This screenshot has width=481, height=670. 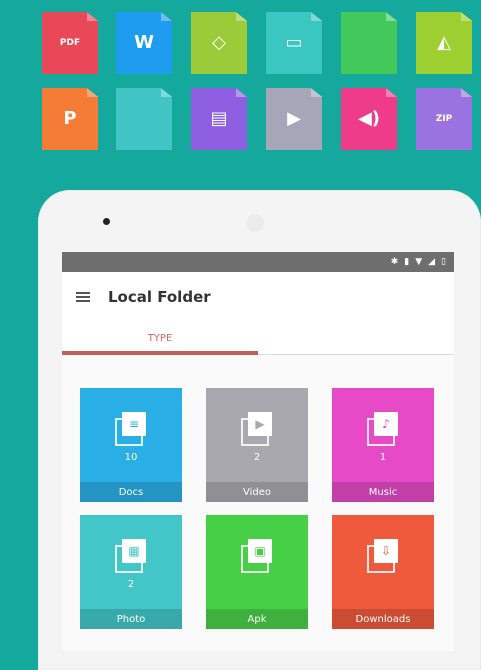 What do you see at coordinates (70, 43) in the screenshot?
I see `pdf-file-icon: PDF` at bounding box center [70, 43].